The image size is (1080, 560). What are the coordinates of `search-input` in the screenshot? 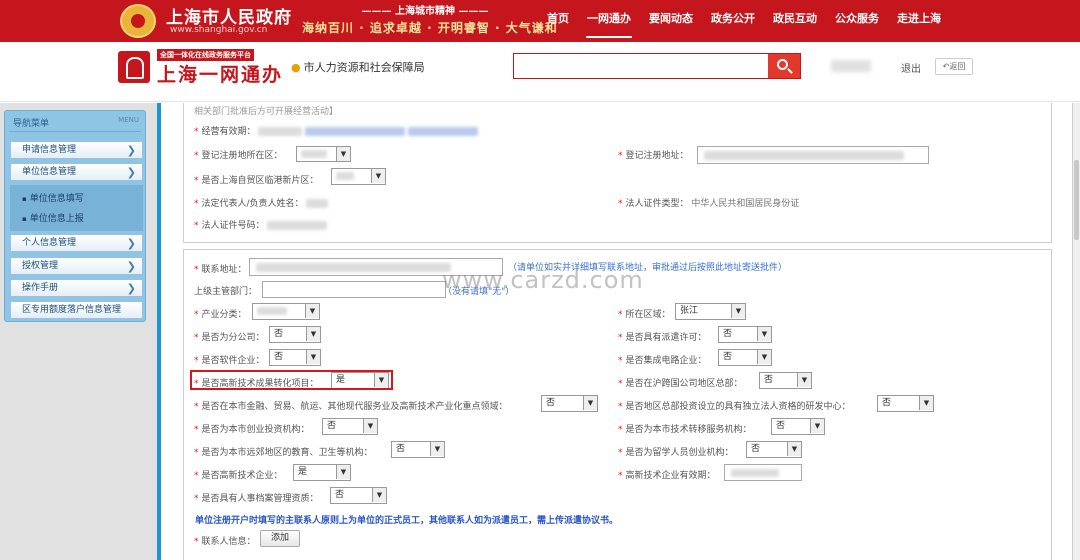 It's located at (657, 66).